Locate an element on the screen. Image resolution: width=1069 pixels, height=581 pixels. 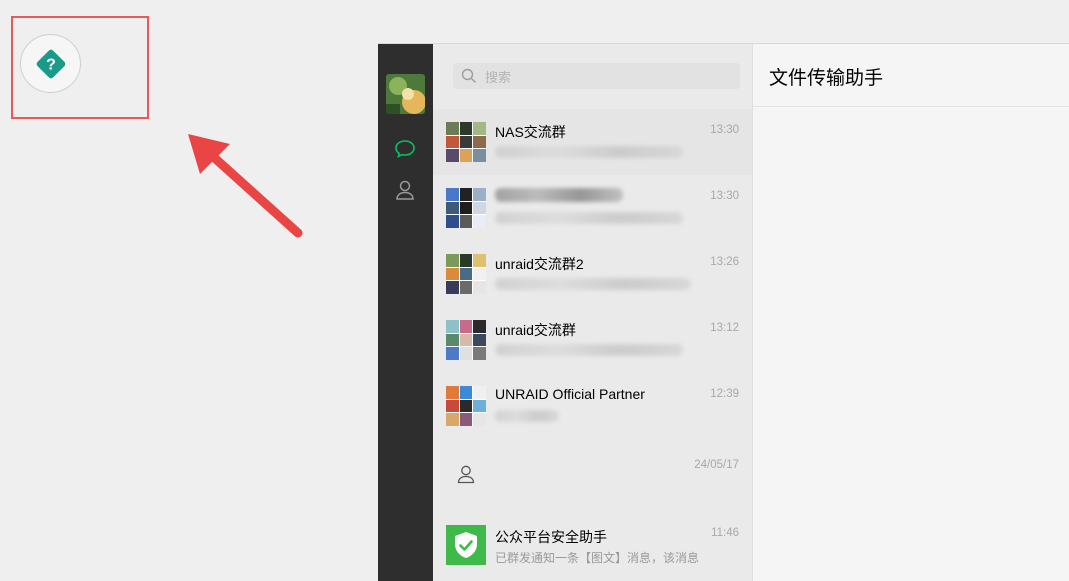
help-diamond-icon: ? is located at coordinates (50, 63).